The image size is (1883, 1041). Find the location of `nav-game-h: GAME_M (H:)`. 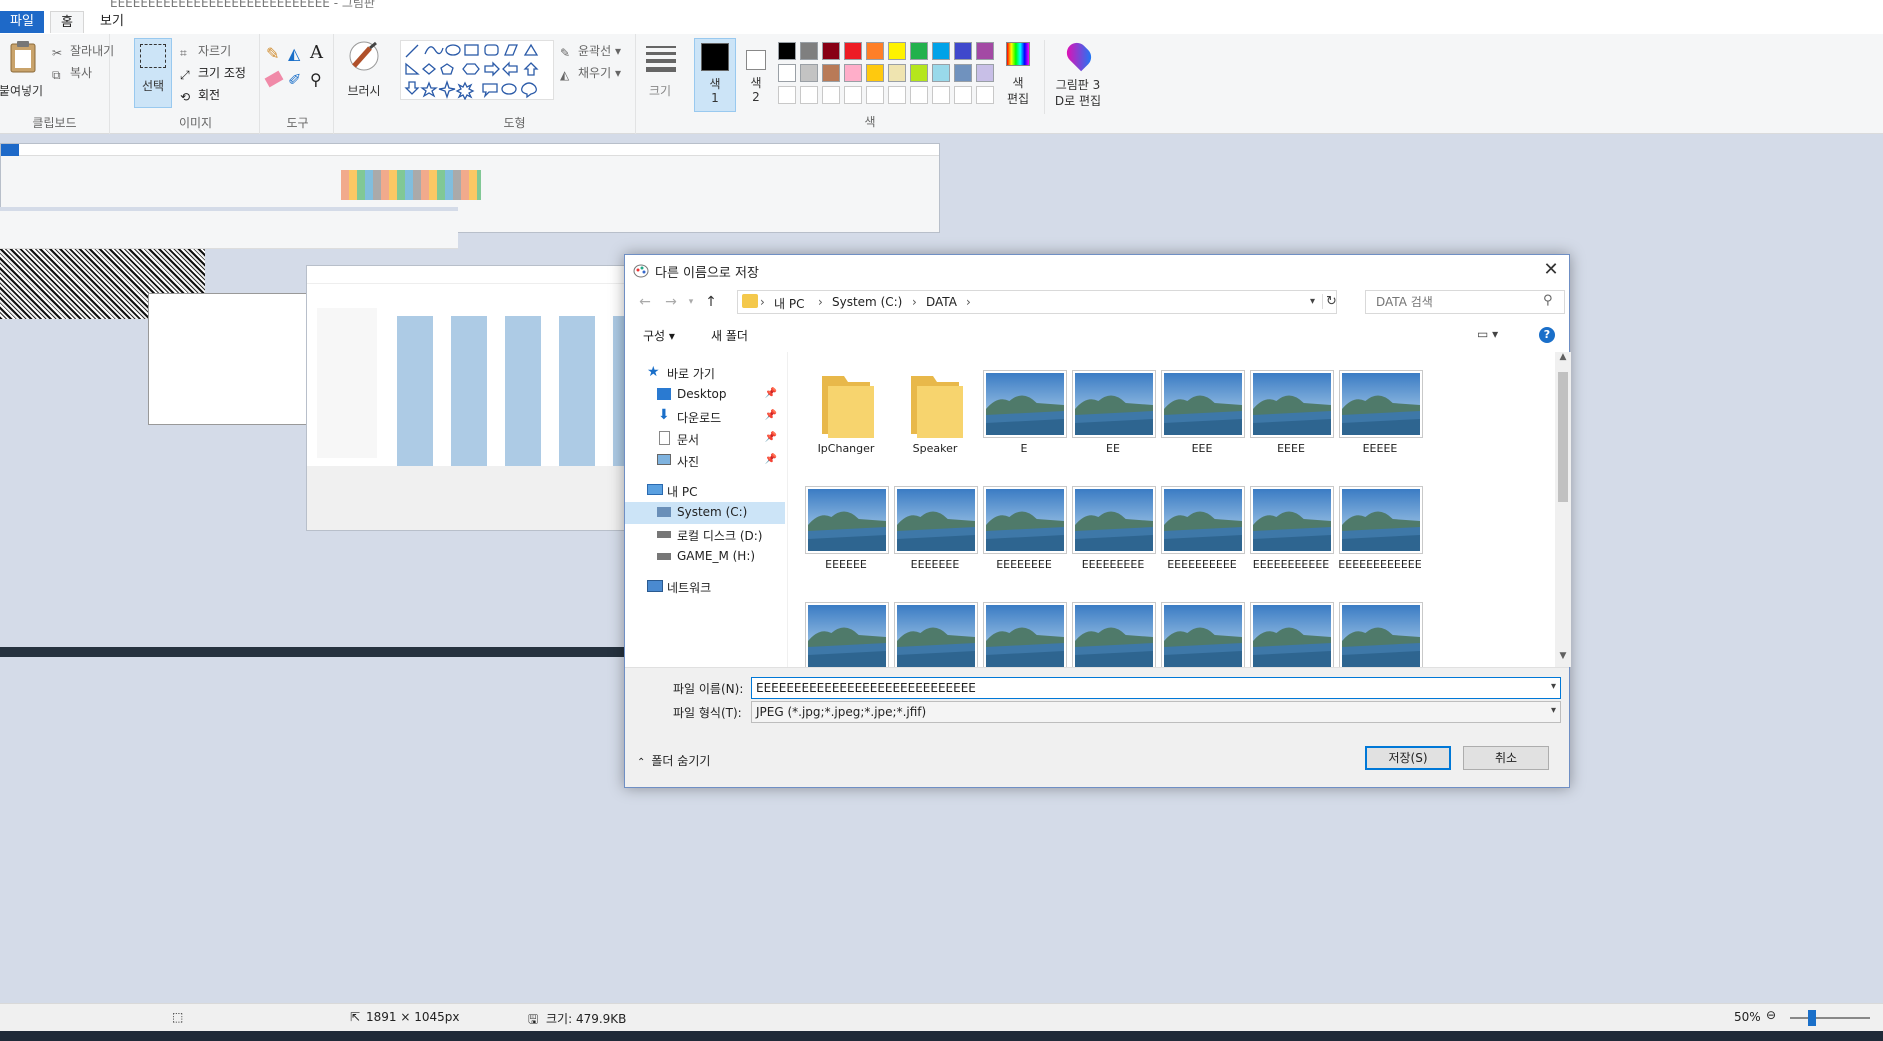

nav-game-h: GAME_M (H:) is located at coordinates (705, 557).